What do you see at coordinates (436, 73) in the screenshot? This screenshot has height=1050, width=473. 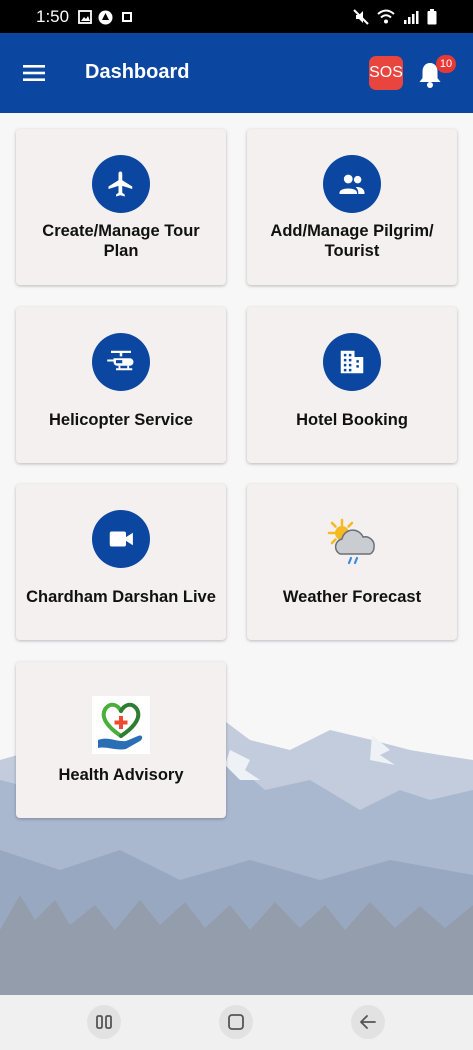 I see `notifications-button: 10` at bounding box center [436, 73].